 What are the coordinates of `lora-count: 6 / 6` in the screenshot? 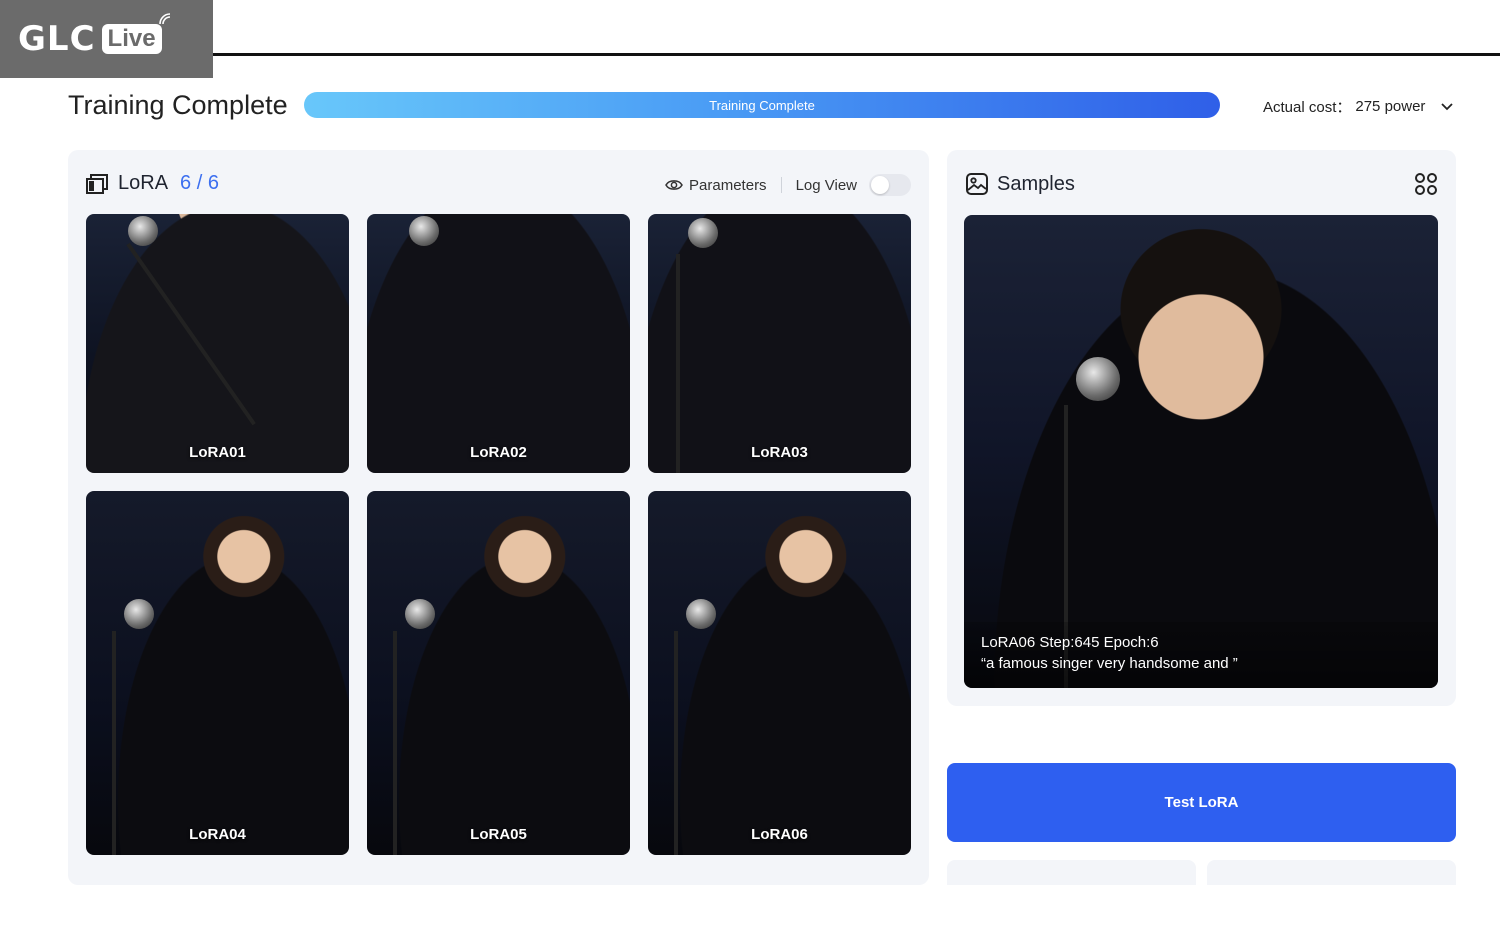 It's located at (199, 183).